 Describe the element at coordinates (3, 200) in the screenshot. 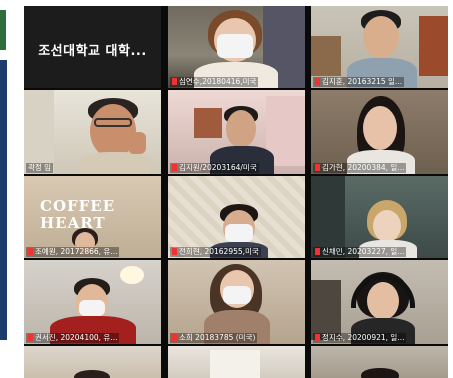

I see `edge-accent-blue` at that location.